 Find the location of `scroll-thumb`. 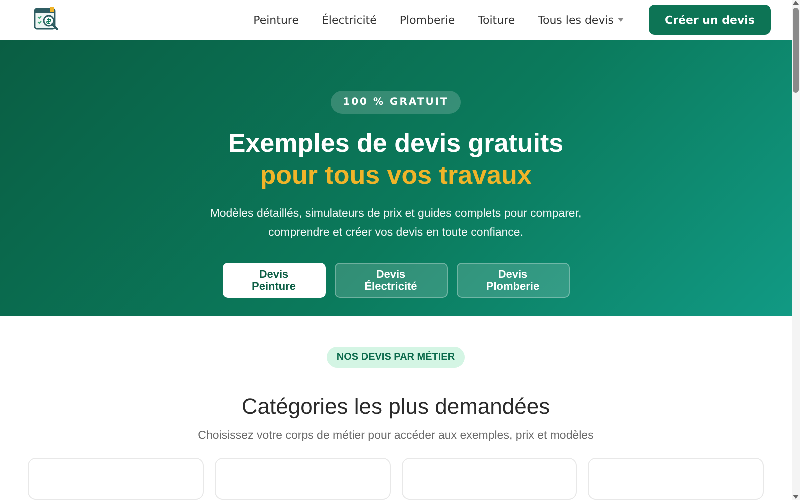

scroll-thumb is located at coordinates (796, 50).